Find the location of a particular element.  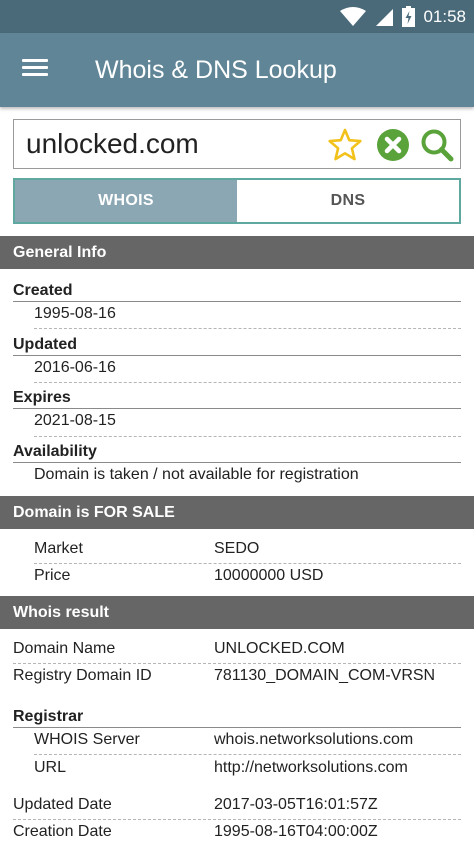

expires-value: 2021-08-15 is located at coordinates (75, 420).